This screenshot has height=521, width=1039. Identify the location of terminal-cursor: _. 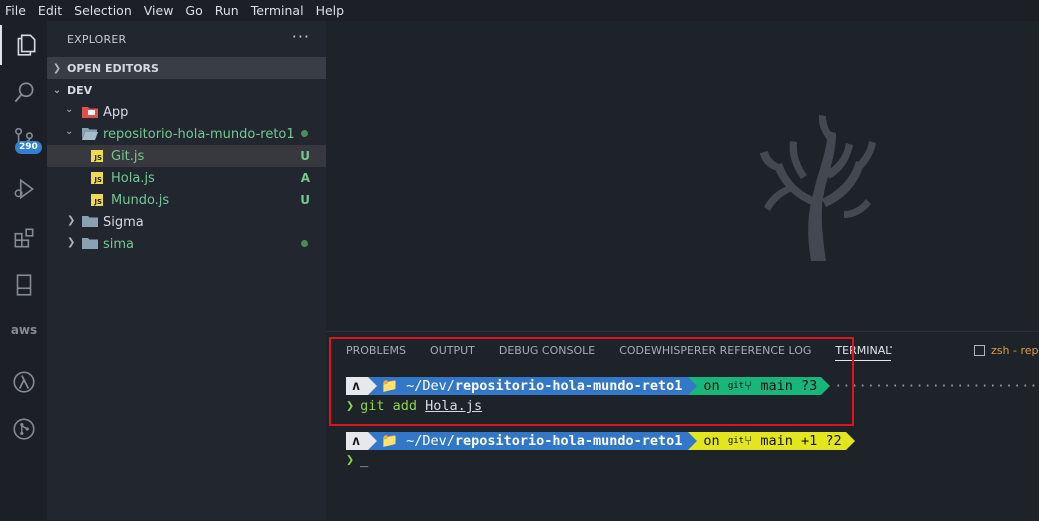
(364, 460).